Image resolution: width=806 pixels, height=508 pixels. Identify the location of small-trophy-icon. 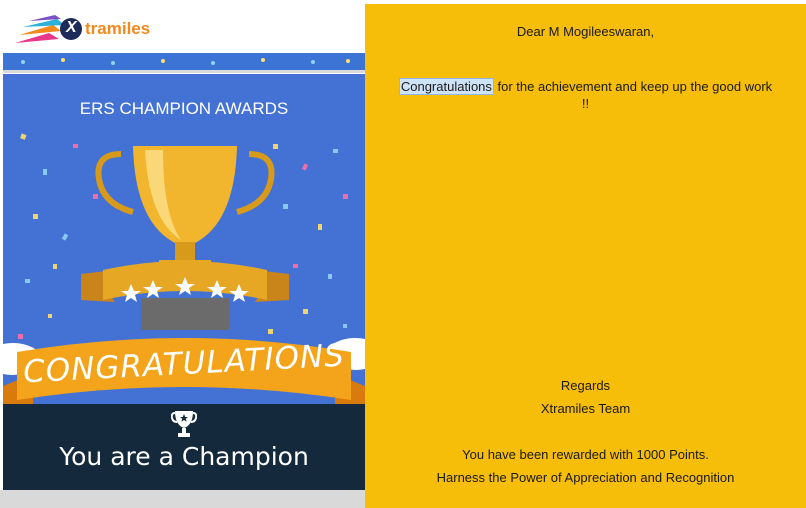
(184, 424).